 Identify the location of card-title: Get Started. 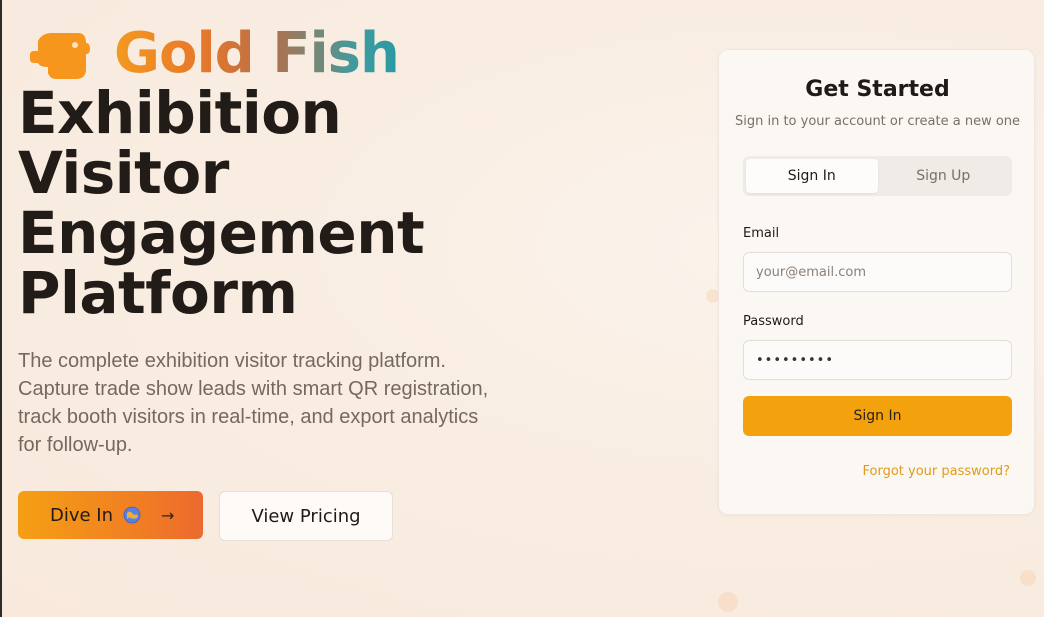
(877, 89).